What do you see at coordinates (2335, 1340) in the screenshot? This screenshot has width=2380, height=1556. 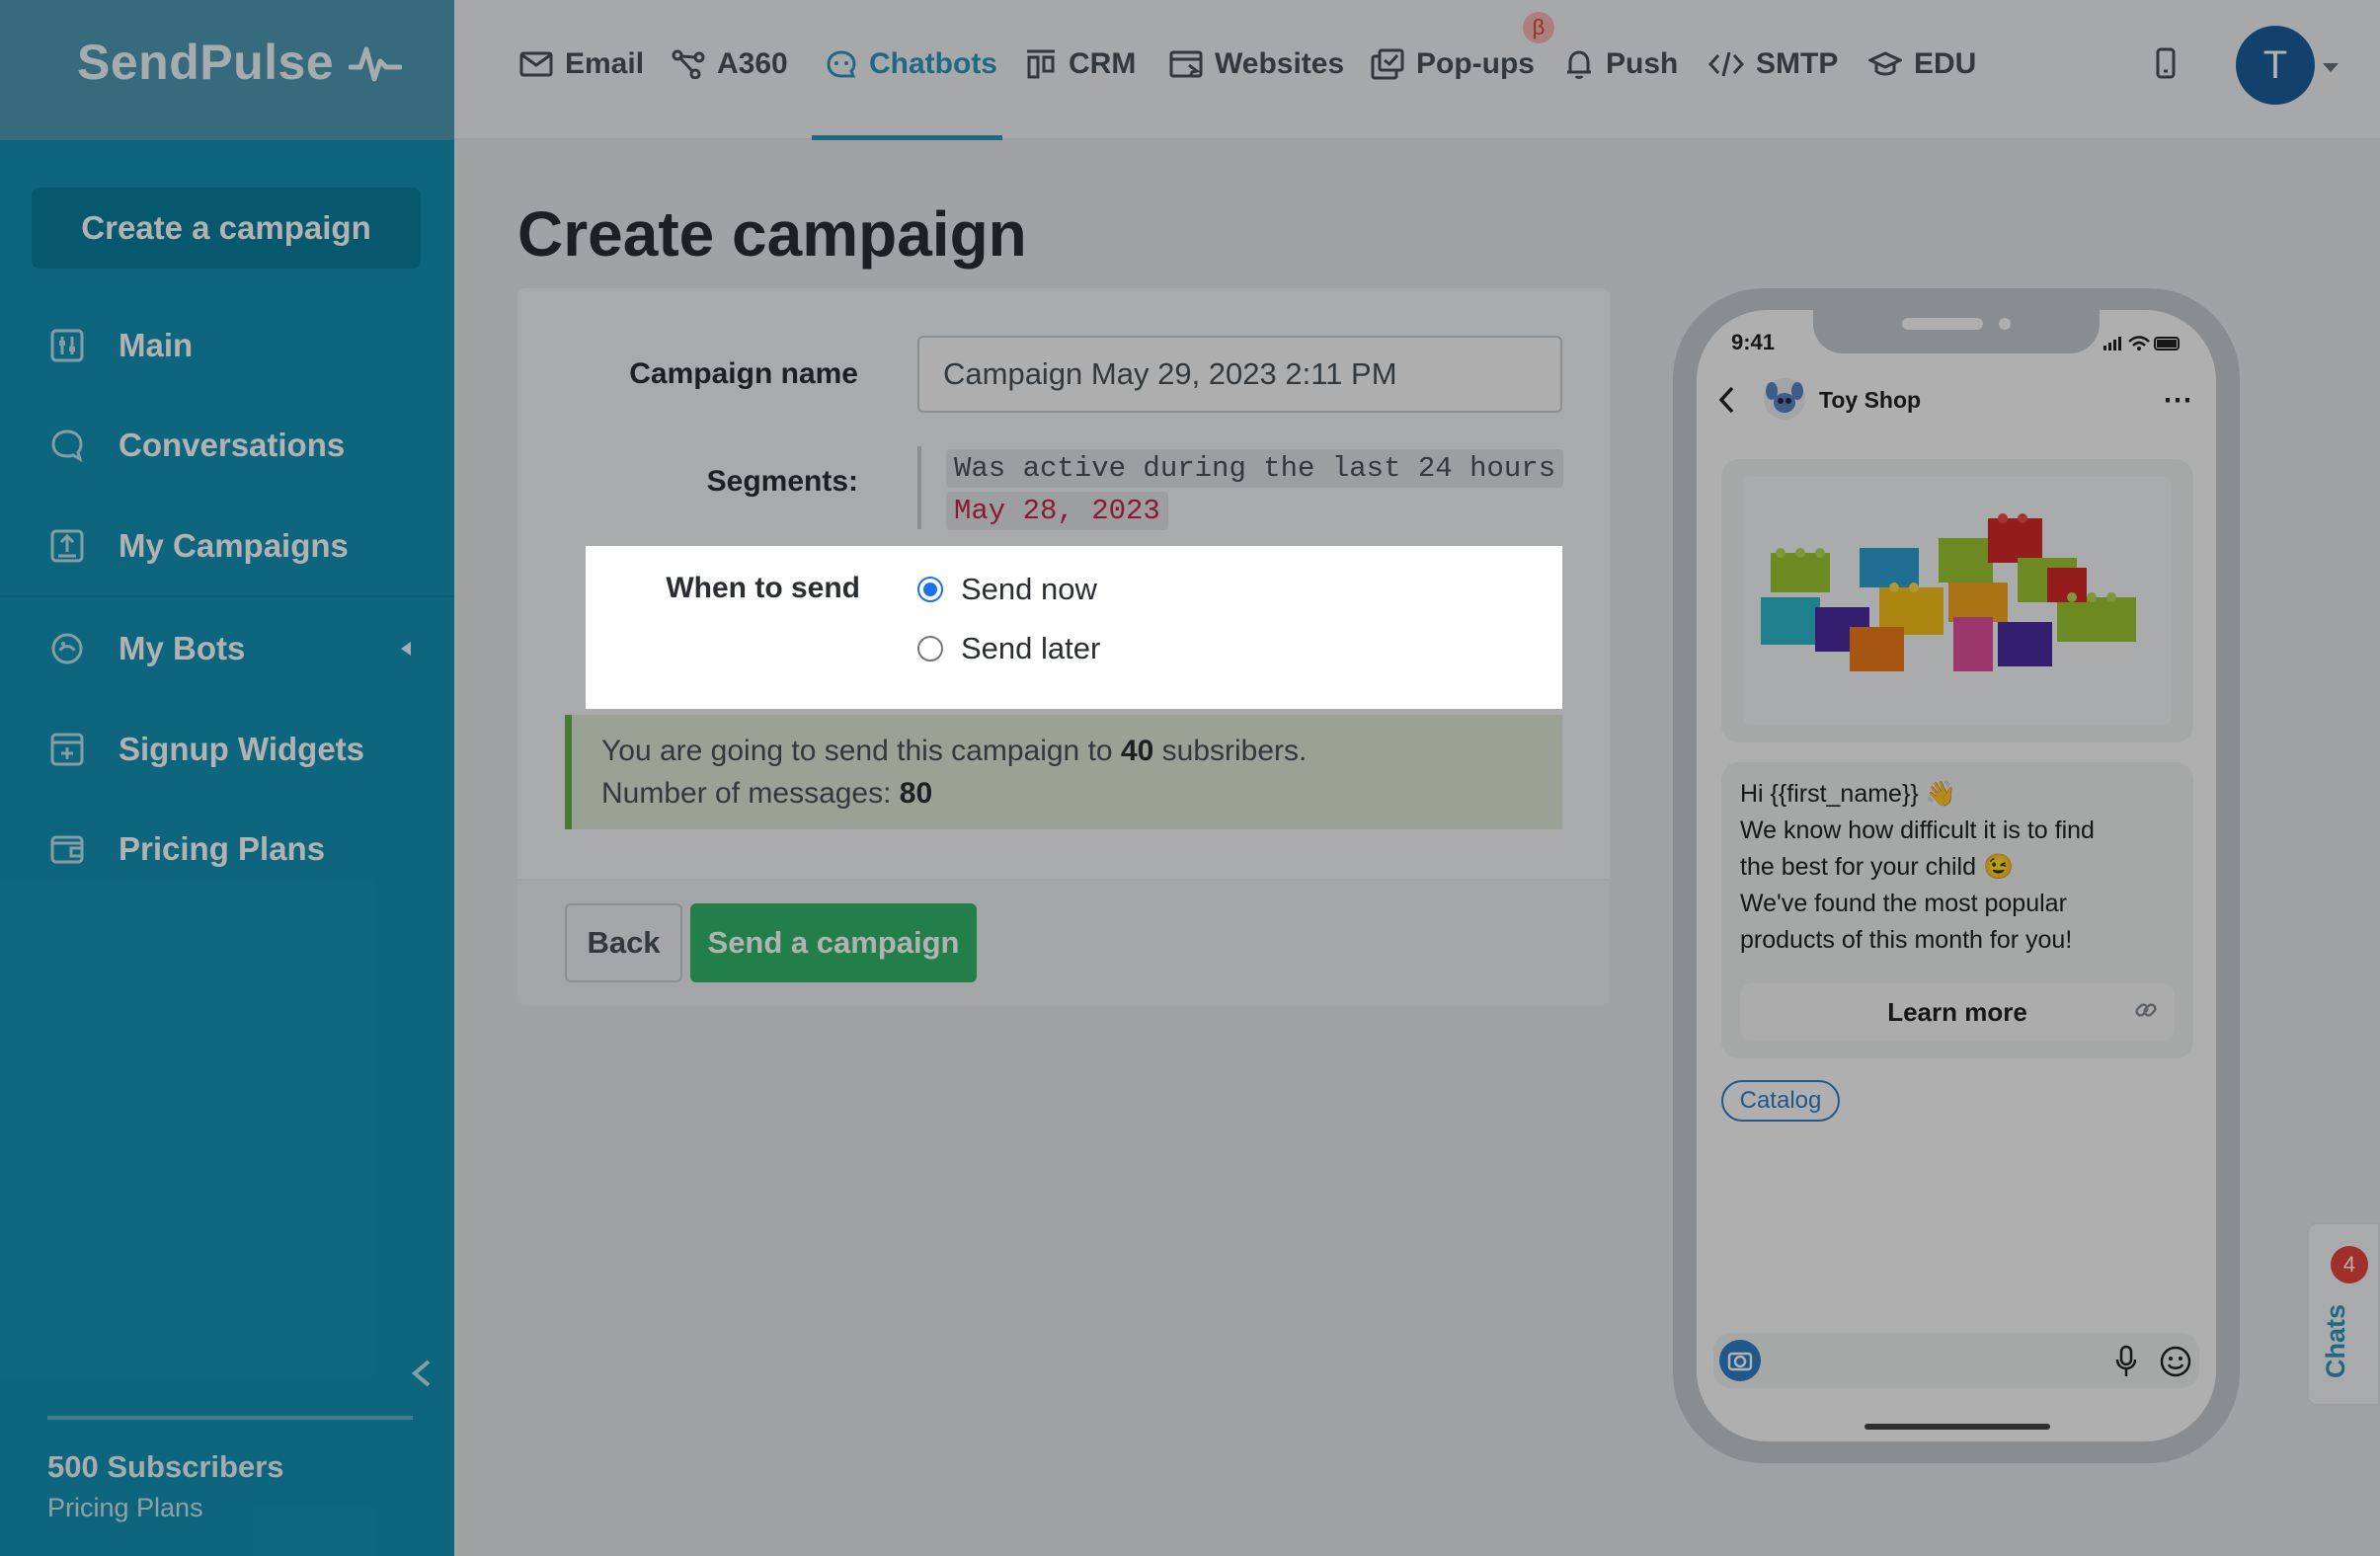 I see `chats-label: Chats` at bounding box center [2335, 1340].